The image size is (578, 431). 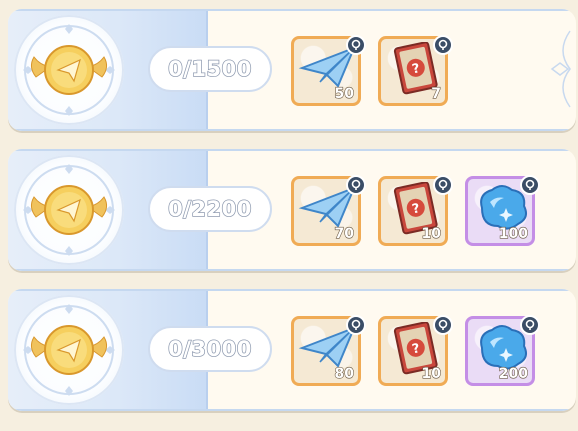 I want to click on reward-item-blue-crystal: 200, so click(x=502, y=350).